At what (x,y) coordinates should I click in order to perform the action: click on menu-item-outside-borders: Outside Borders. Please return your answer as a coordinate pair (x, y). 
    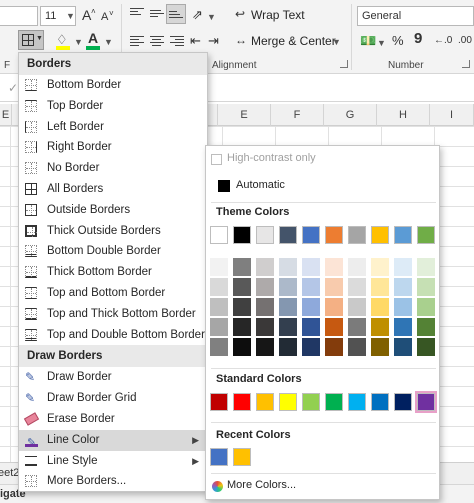
    Looking at the image, I should click on (113, 210).